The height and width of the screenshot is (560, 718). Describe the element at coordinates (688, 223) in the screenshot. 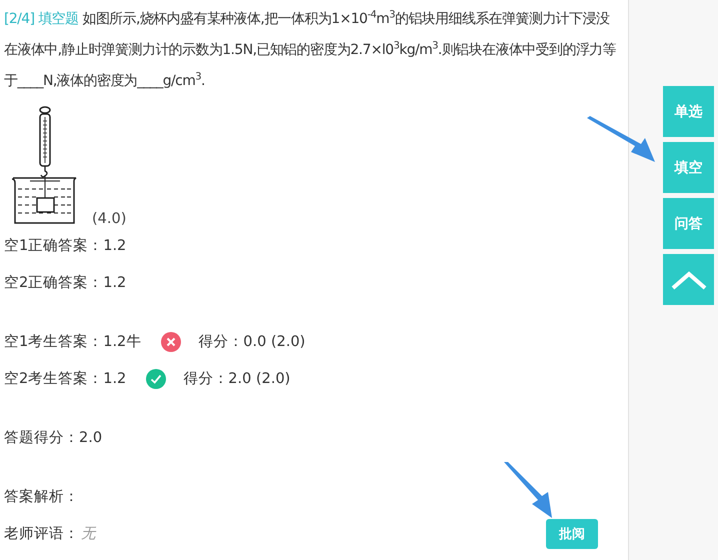

I see `nav-button: 问答` at that location.